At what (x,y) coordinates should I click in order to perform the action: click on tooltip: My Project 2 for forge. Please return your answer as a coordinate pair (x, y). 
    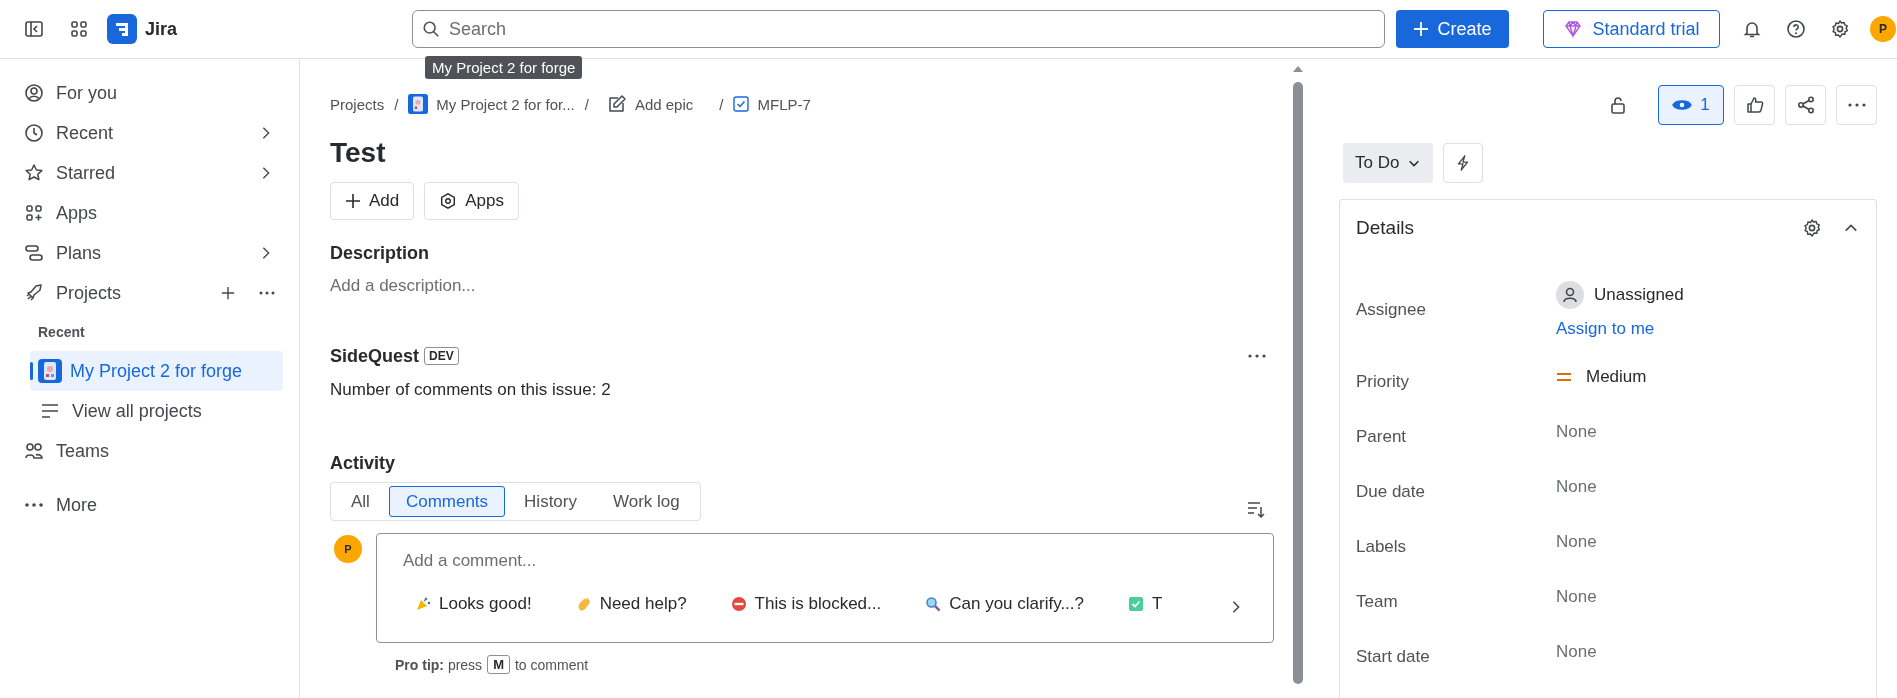
    Looking at the image, I should click on (504, 67).